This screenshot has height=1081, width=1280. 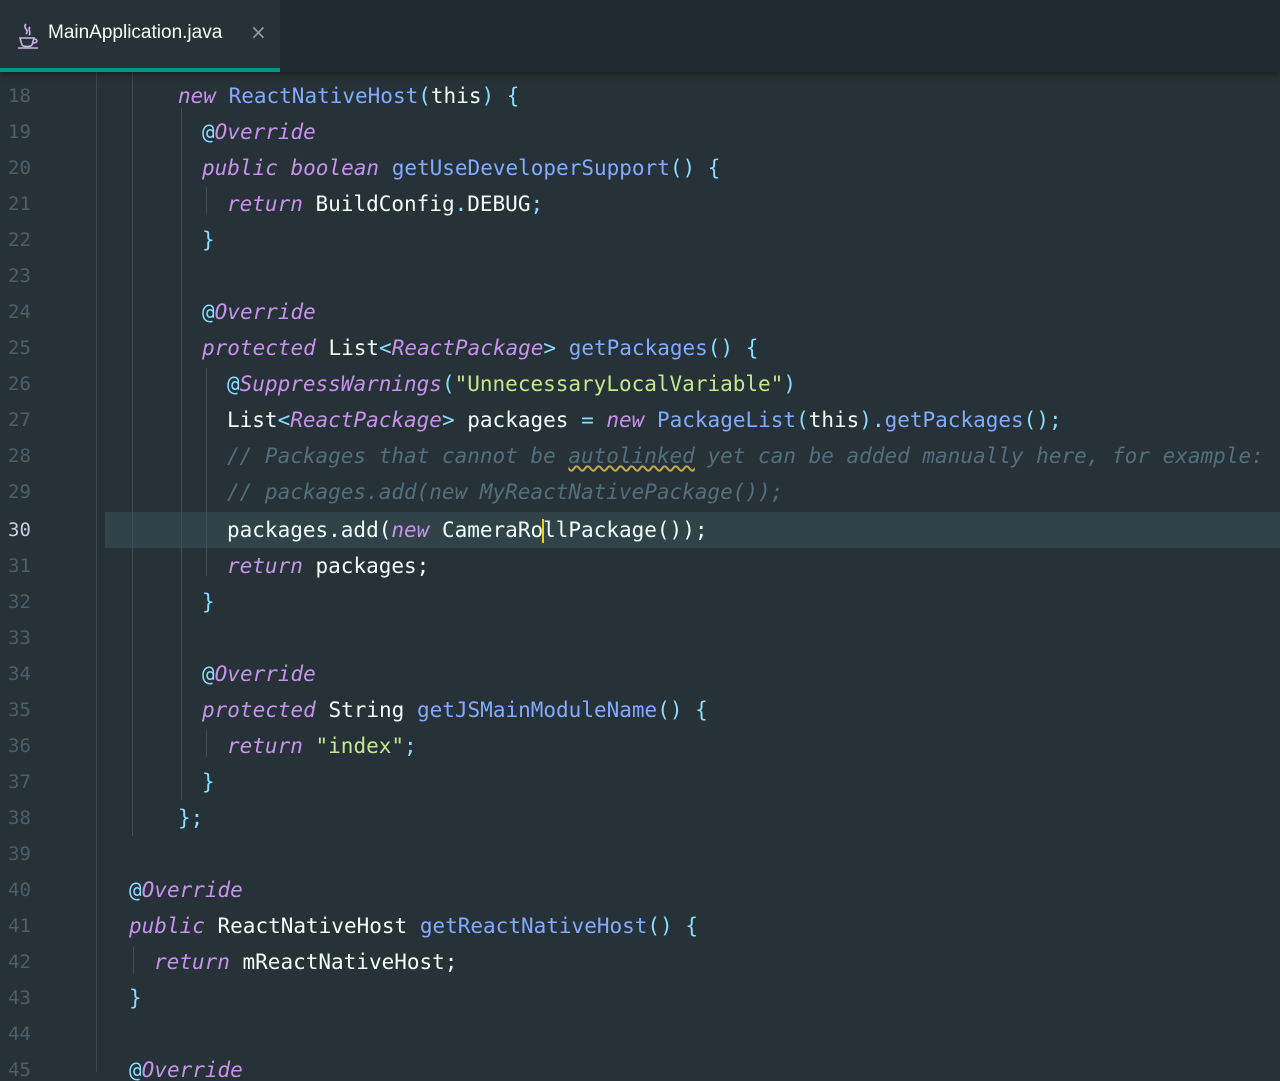 I want to click on line-number: 29, so click(x=19, y=492).